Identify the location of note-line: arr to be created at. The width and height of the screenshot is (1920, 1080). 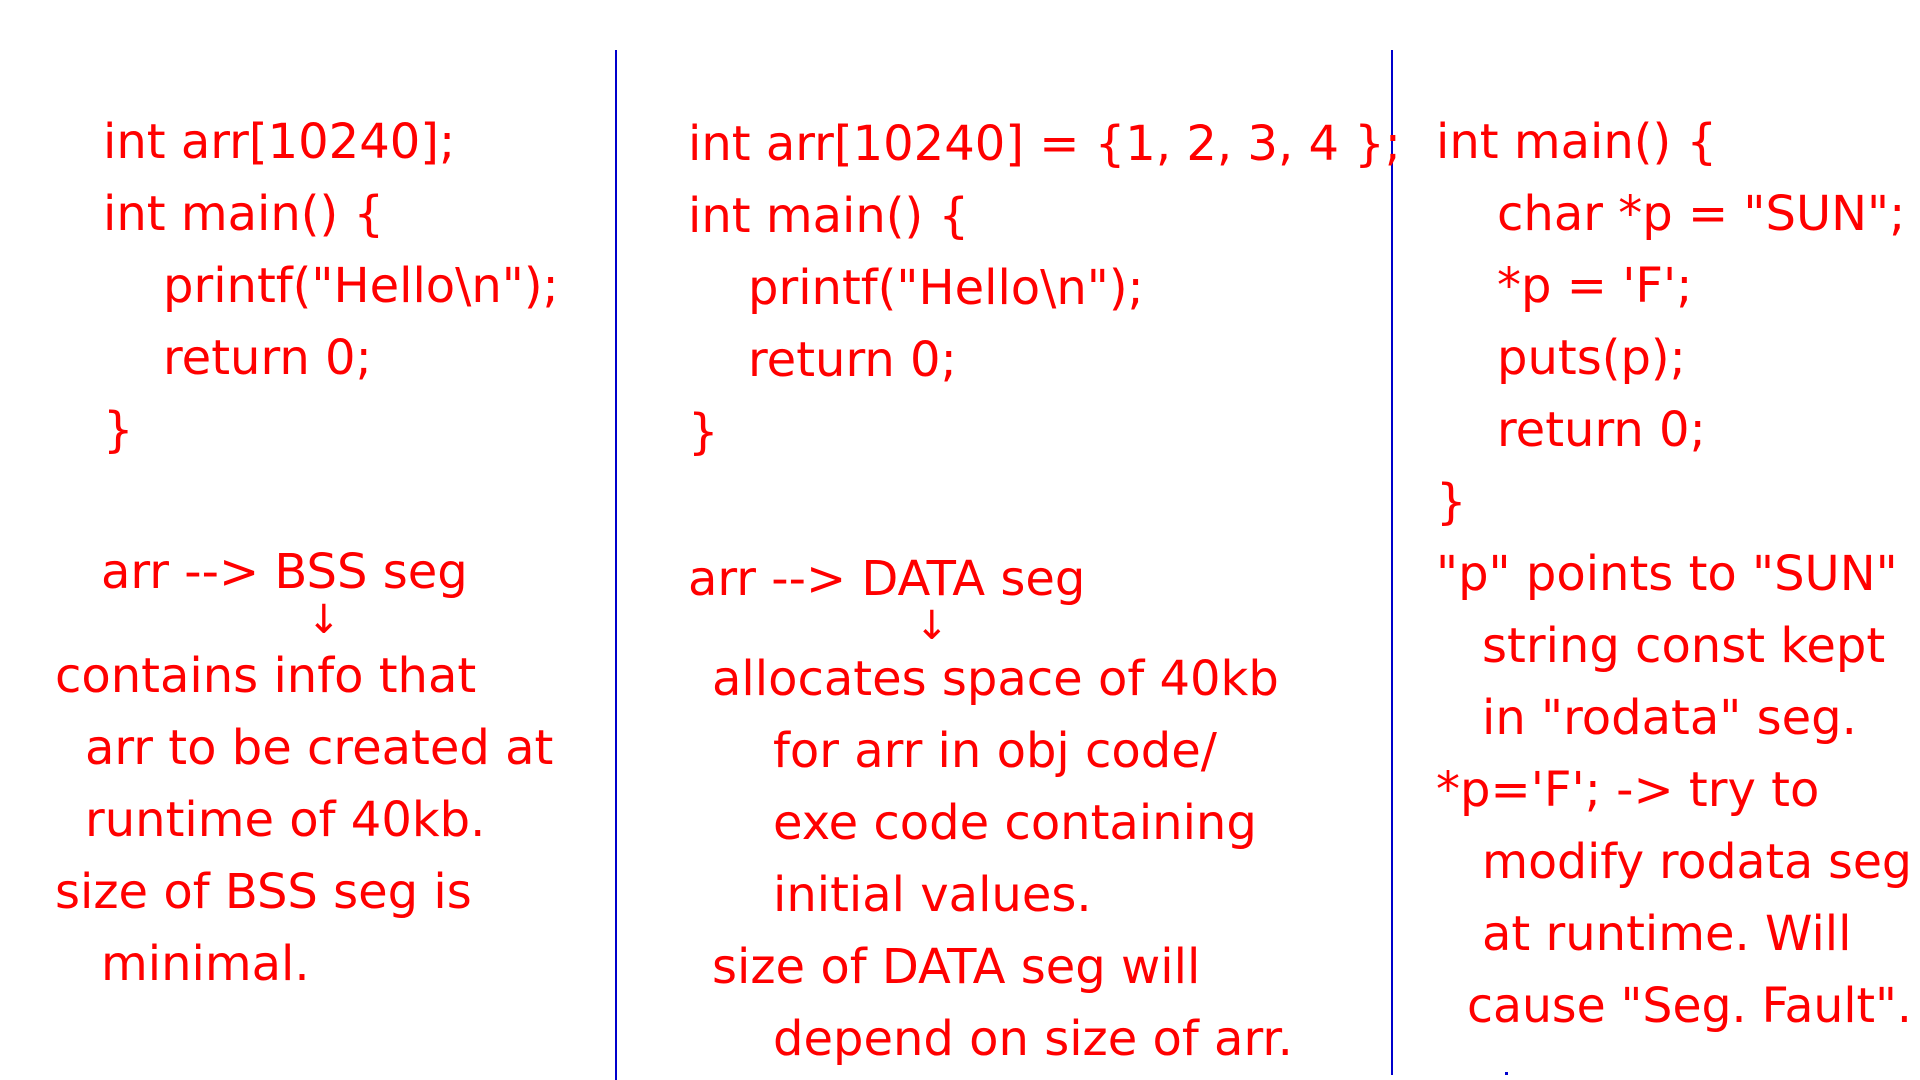
(319, 748).